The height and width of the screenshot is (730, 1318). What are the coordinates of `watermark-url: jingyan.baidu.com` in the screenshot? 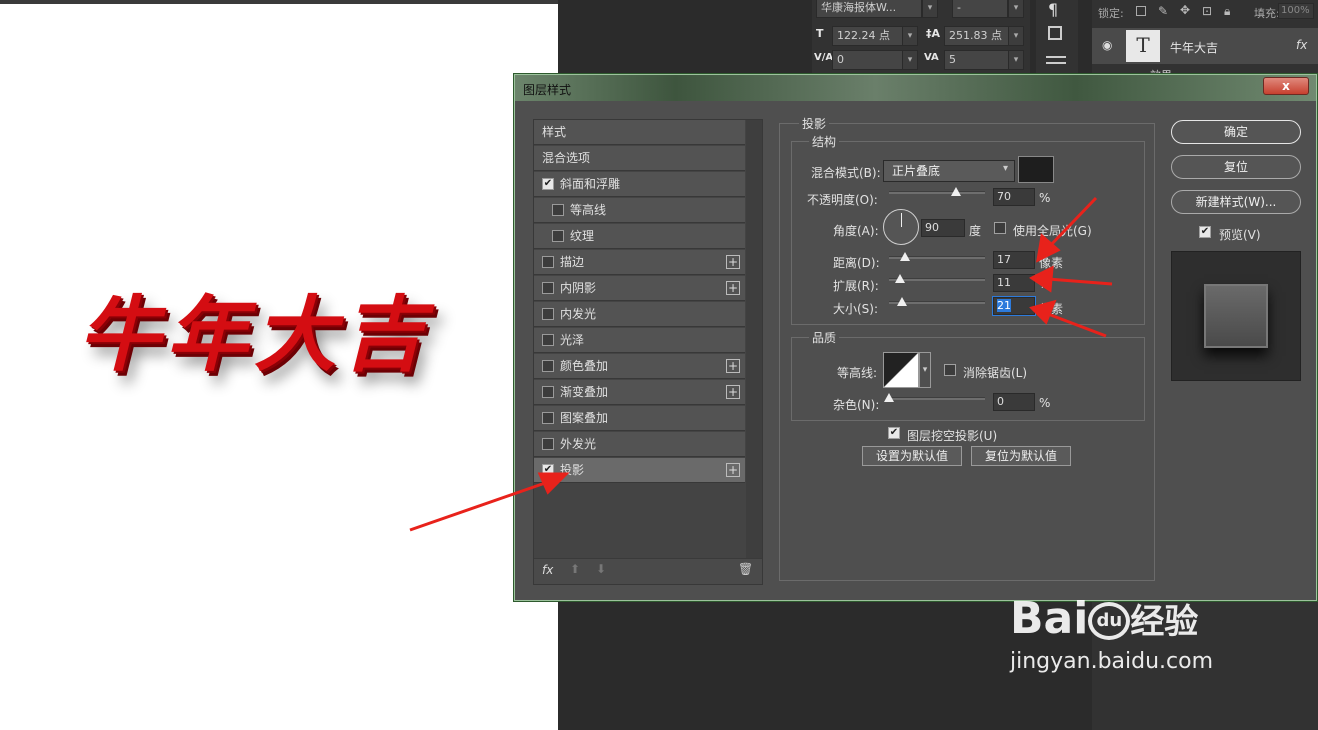 It's located at (1112, 661).